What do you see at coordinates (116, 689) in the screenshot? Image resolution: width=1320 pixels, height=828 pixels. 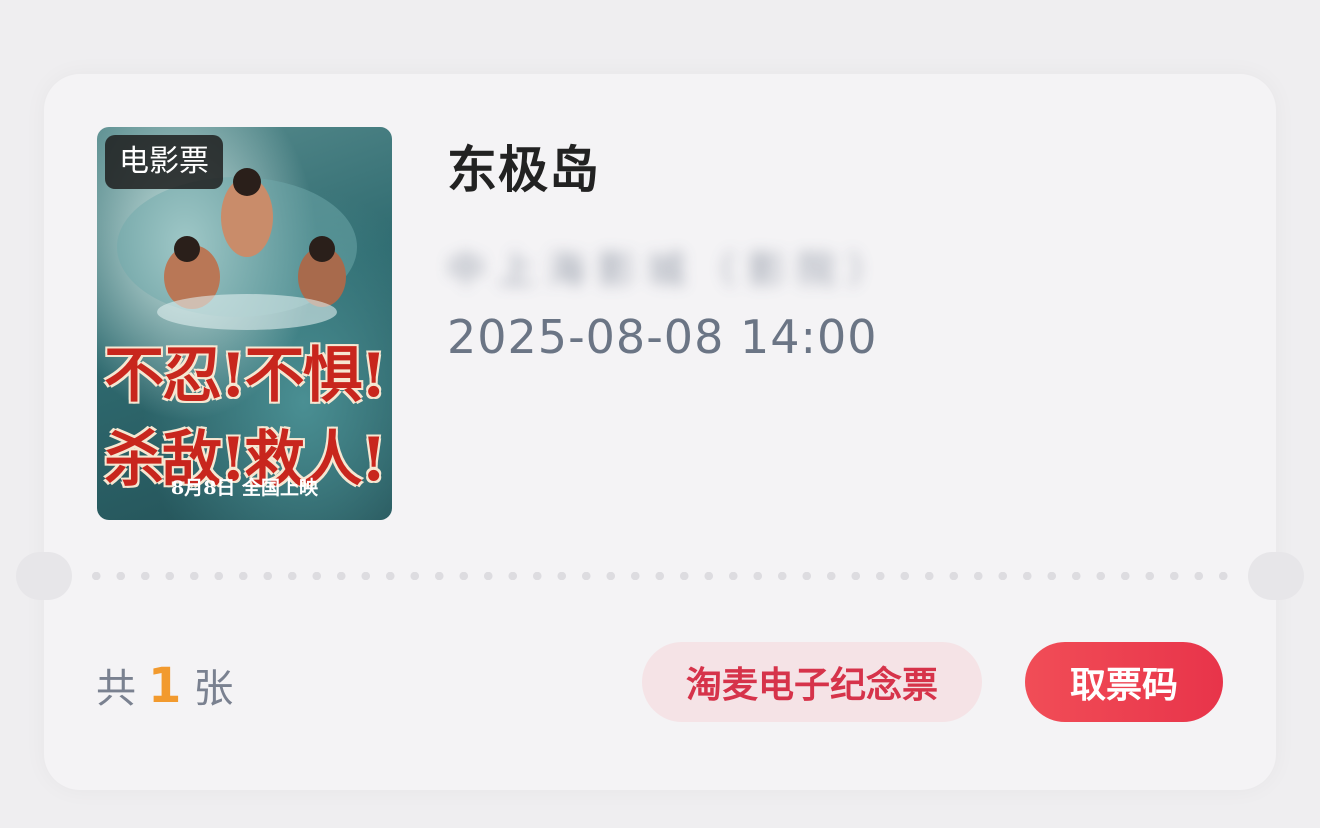 I see `ticket-count-prefix: 共` at bounding box center [116, 689].